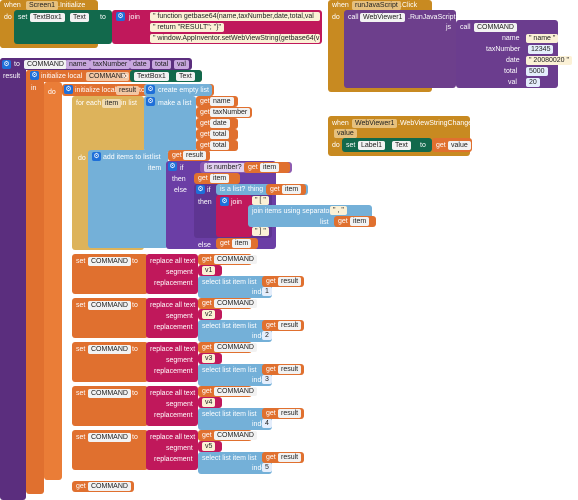  What do you see at coordinates (541, 49) in the screenshot?
I see `taxnumber-arg-number: 12345` at bounding box center [541, 49].